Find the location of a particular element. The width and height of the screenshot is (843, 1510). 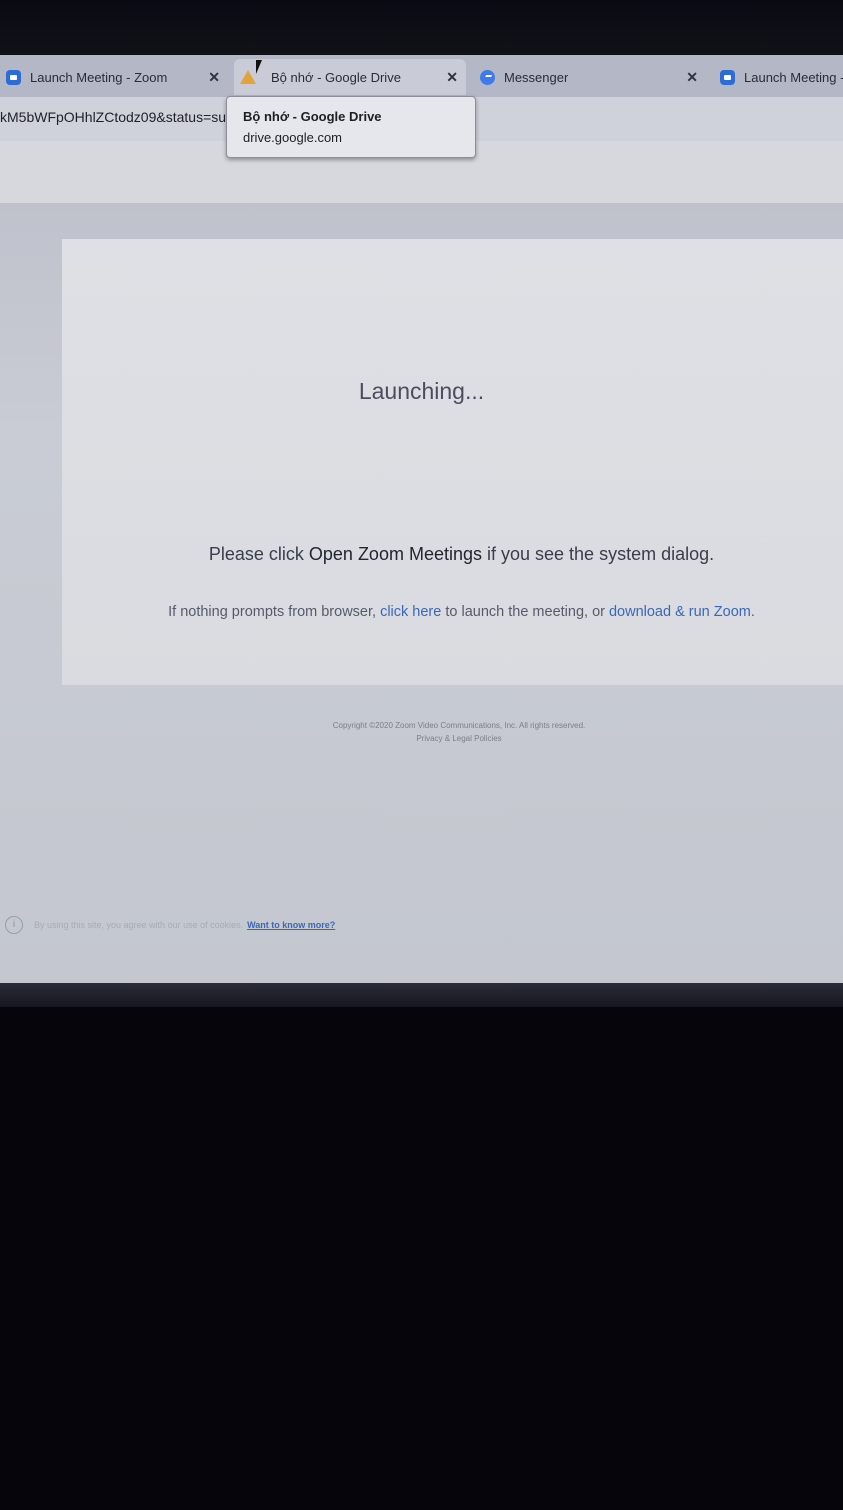

tooltip-title: Bộ nhớ - Google Drive is located at coordinates (312, 116).